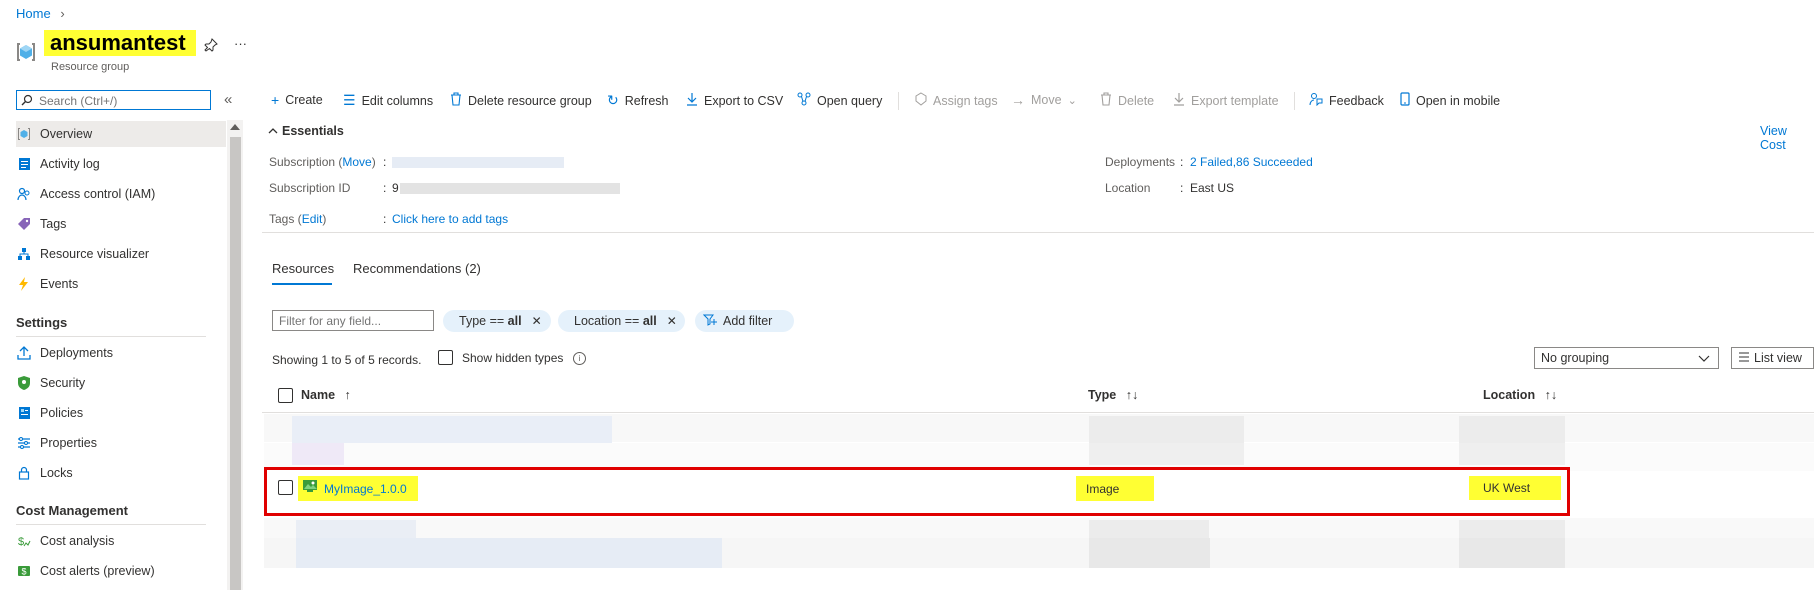 This screenshot has width=1814, height=590. I want to click on sidebar-item-label: Cost analysis, so click(77, 541).